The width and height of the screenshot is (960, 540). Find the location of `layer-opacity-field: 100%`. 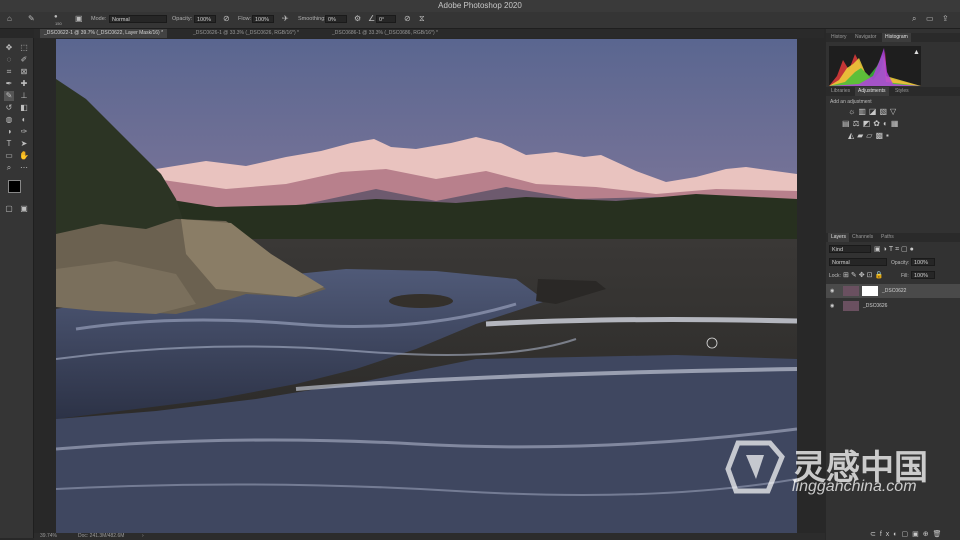

layer-opacity-field: 100% is located at coordinates (923, 262).